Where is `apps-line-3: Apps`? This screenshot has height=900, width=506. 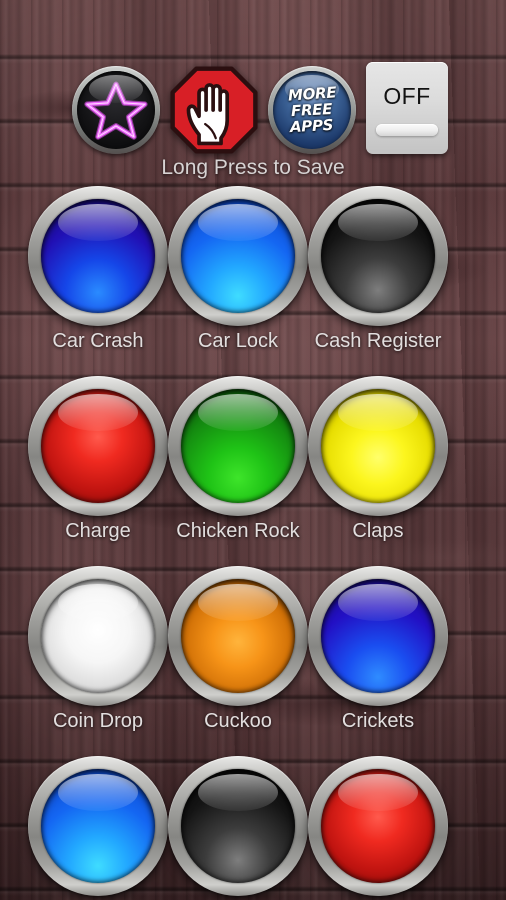 apps-line-3: Apps is located at coordinates (312, 125).